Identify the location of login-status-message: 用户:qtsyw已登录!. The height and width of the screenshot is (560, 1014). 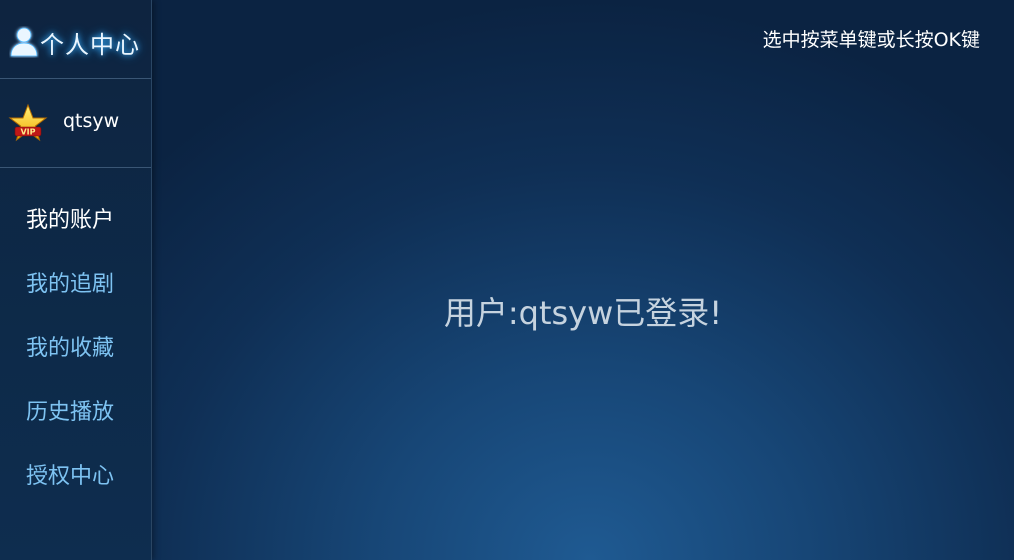
(583, 313).